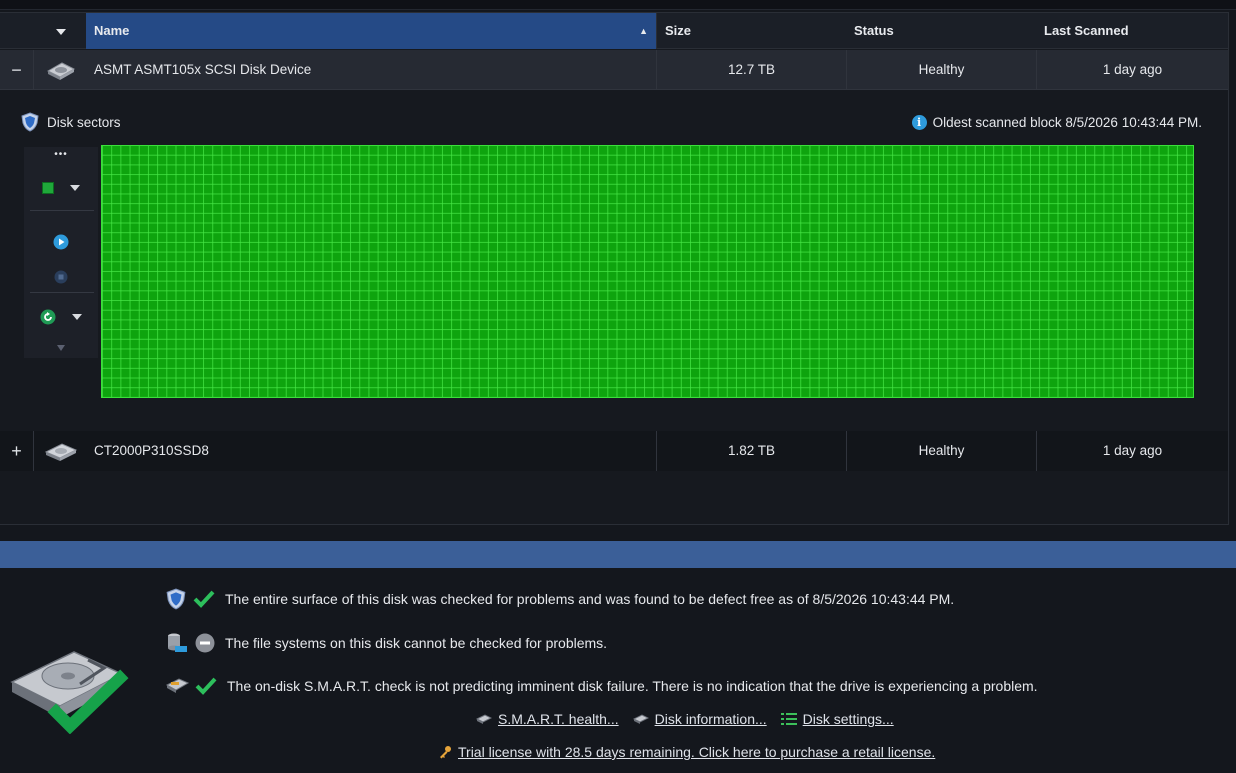 This screenshot has width=1236, height=773. What do you see at coordinates (788, 719) in the screenshot?
I see `list-icon` at bounding box center [788, 719].